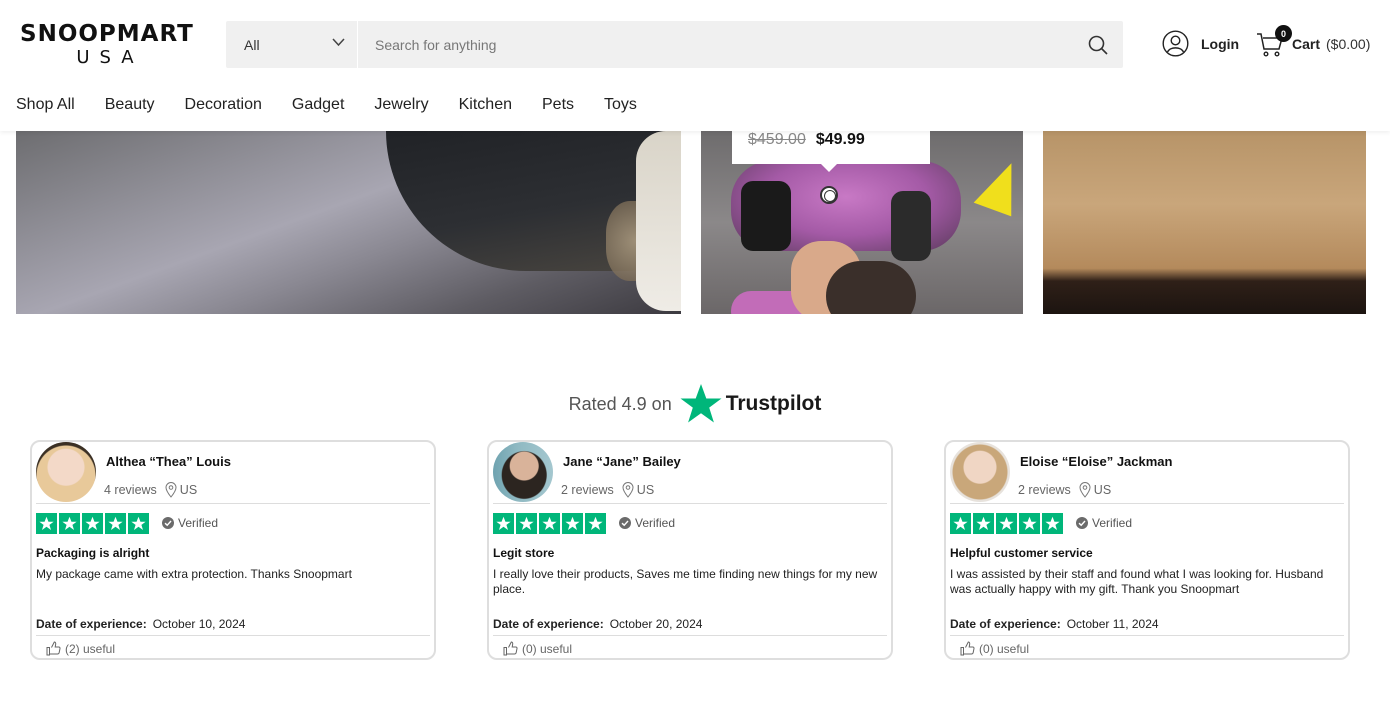  I want to click on logo-sub: USA, so click(110, 57).